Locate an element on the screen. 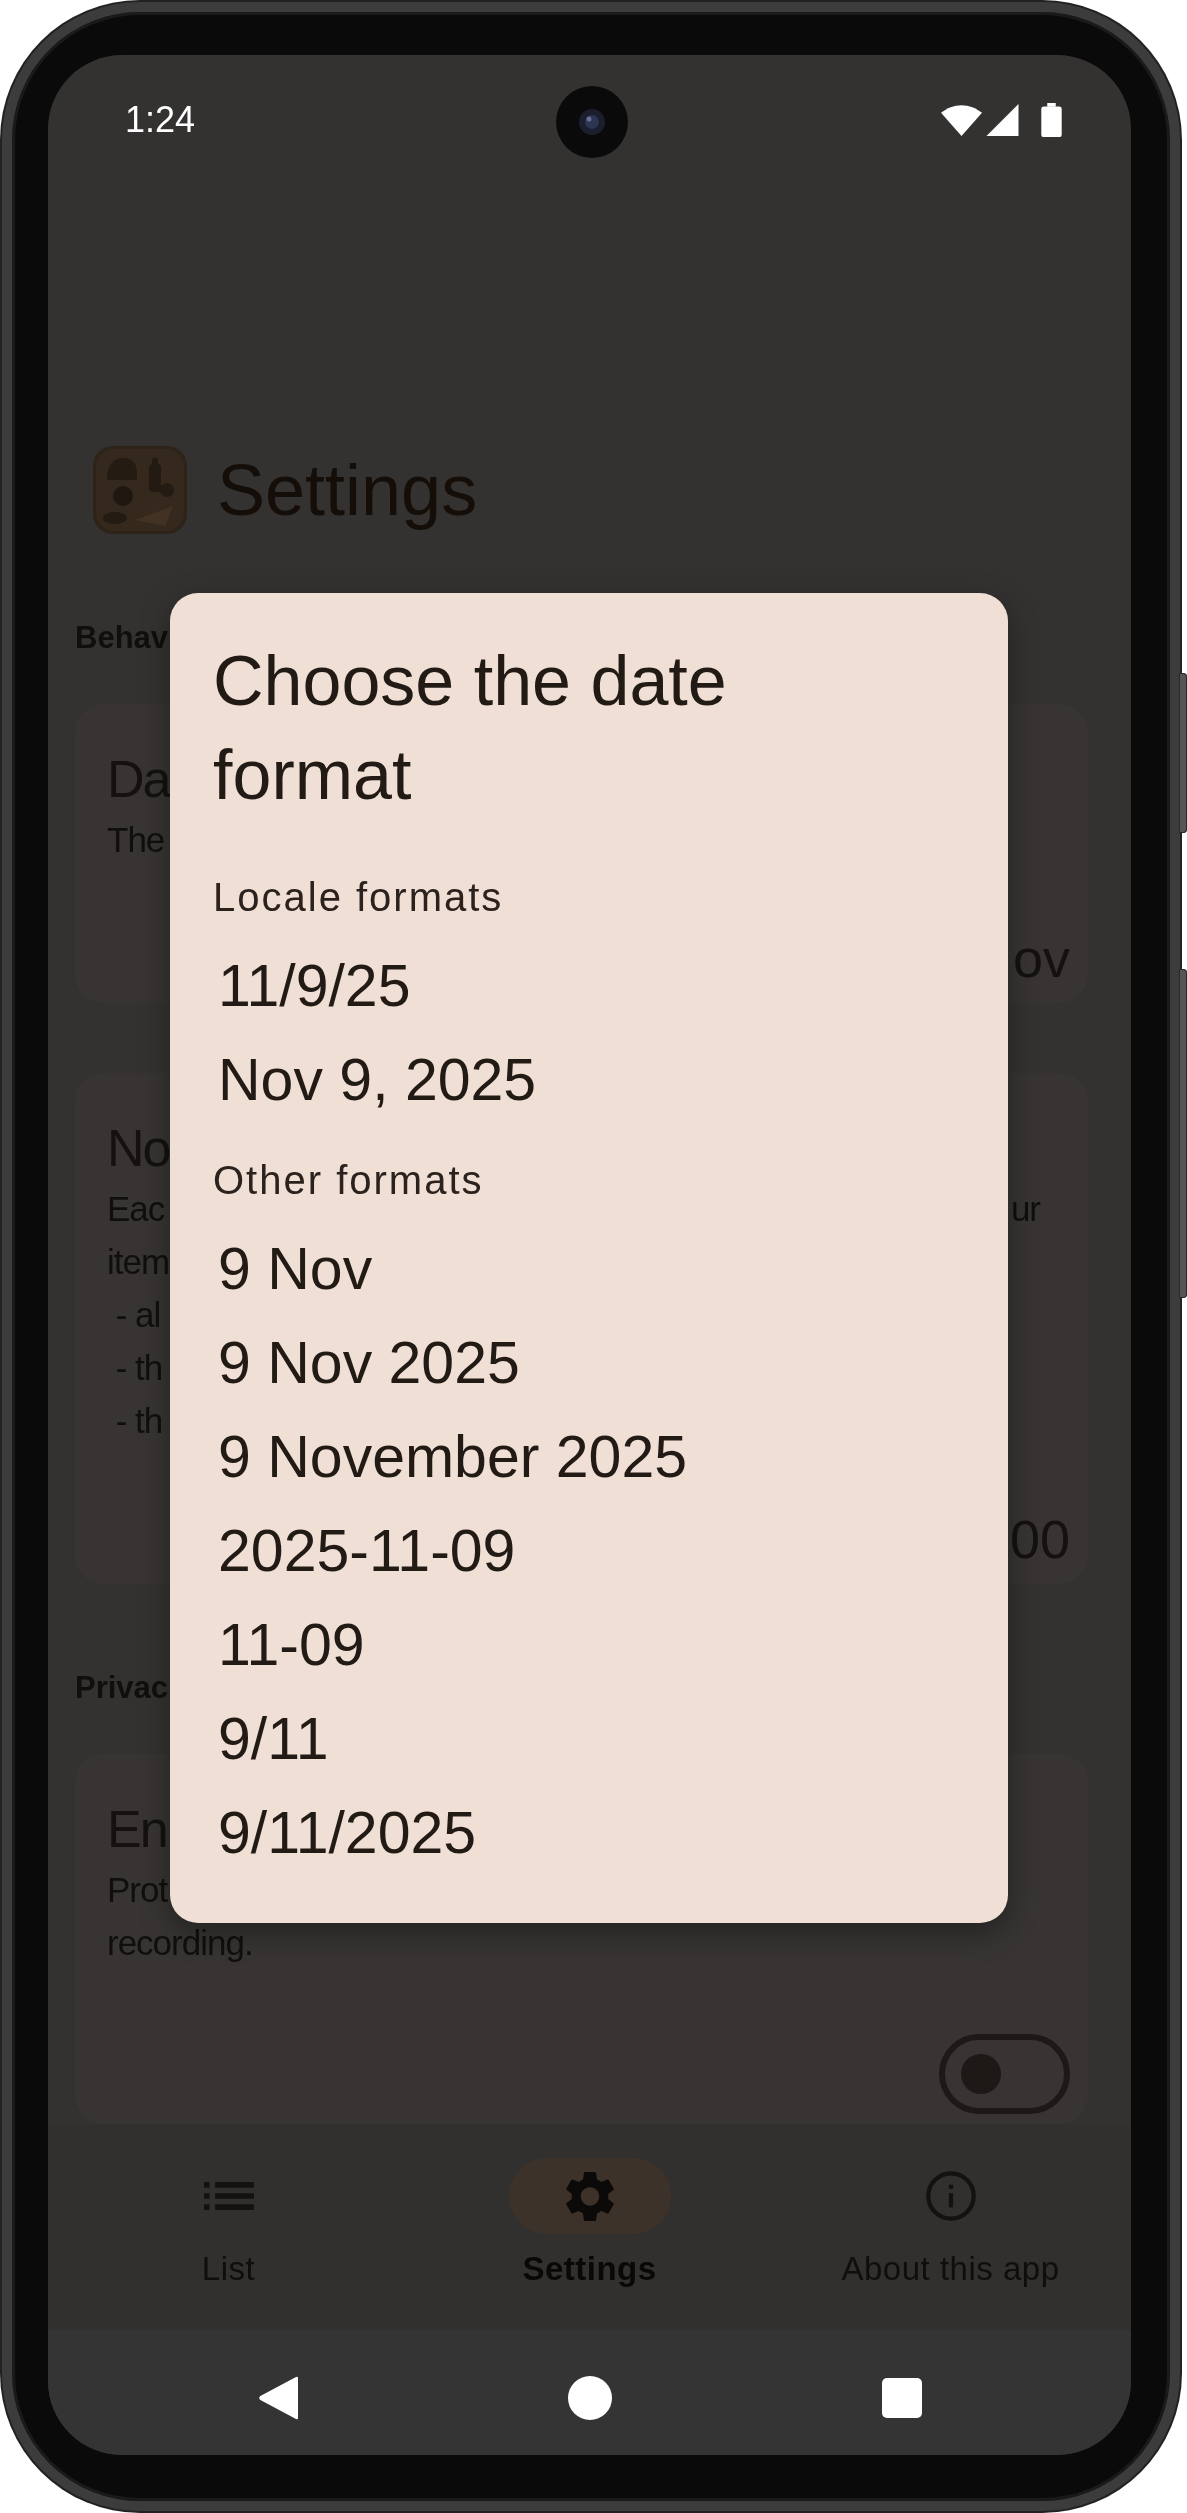 Image resolution: width=1187 pixels, height=2513 pixels. date-format-option: 11-09 is located at coordinates (589, 1645).